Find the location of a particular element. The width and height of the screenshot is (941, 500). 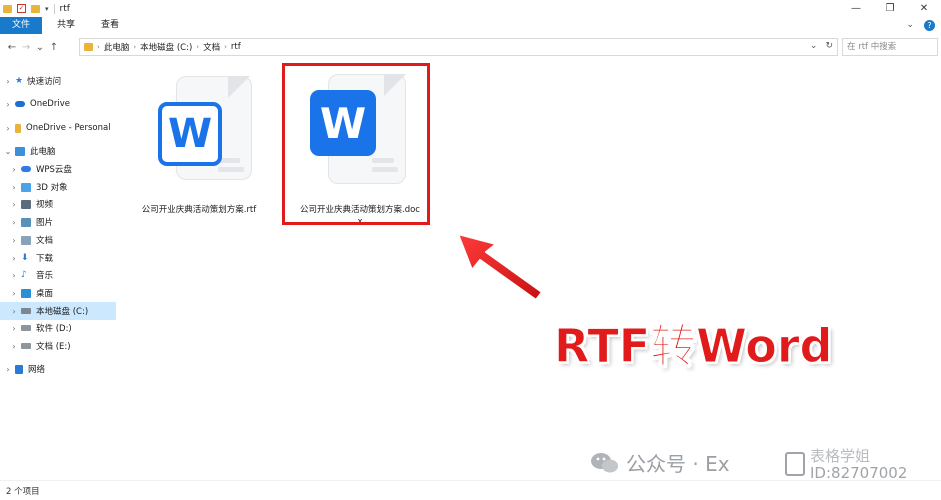

sidebar-item-videos: › 视频 is located at coordinates (31, 204).